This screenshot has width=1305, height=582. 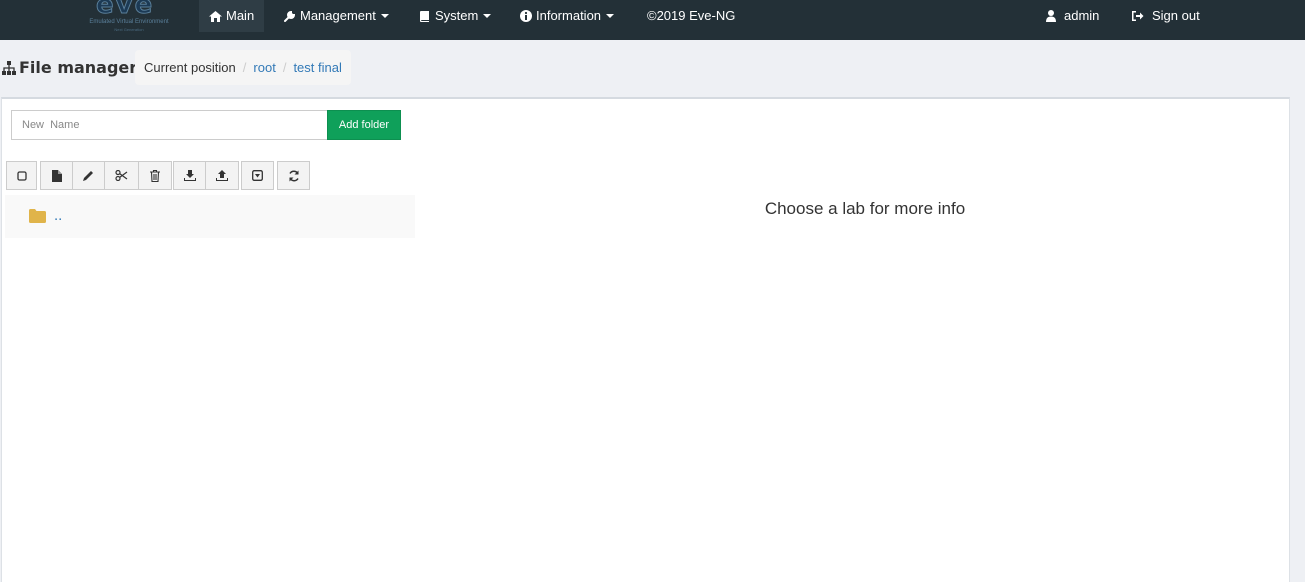 I want to click on export-icon, so click(x=222, y=175).